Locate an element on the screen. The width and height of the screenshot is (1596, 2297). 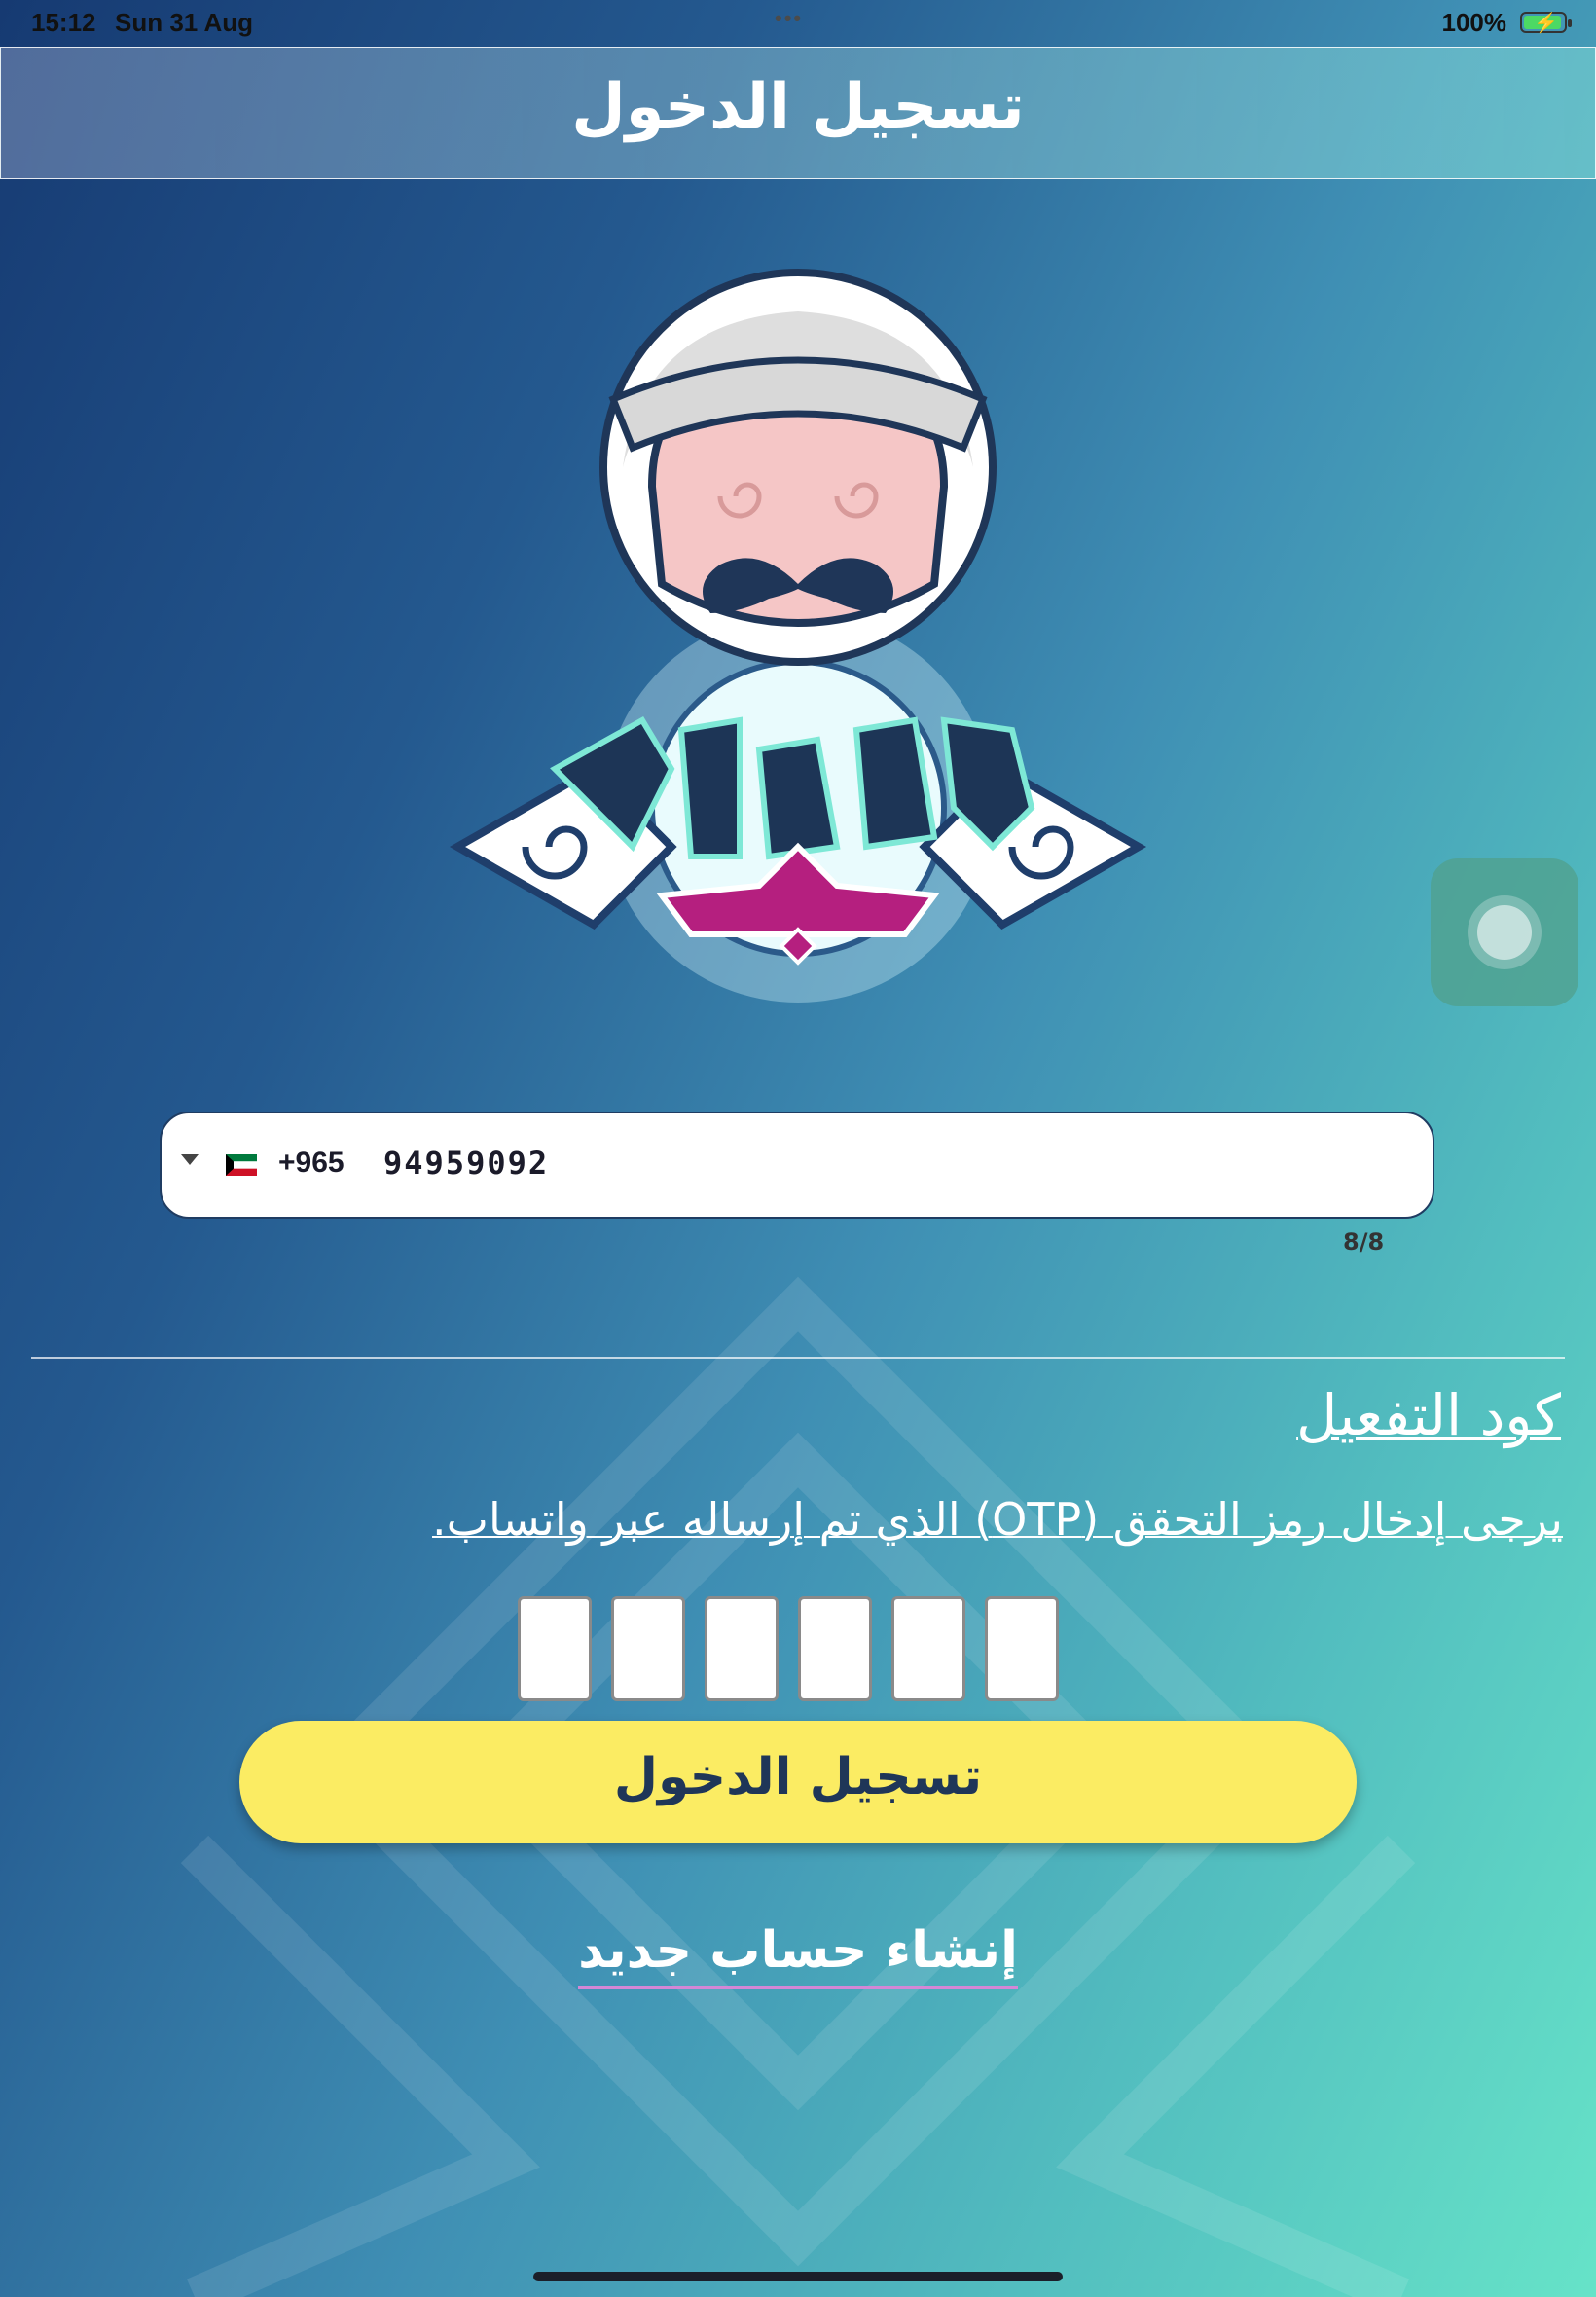
kuwait-flag-icon is located at coordinates (241, 1165).